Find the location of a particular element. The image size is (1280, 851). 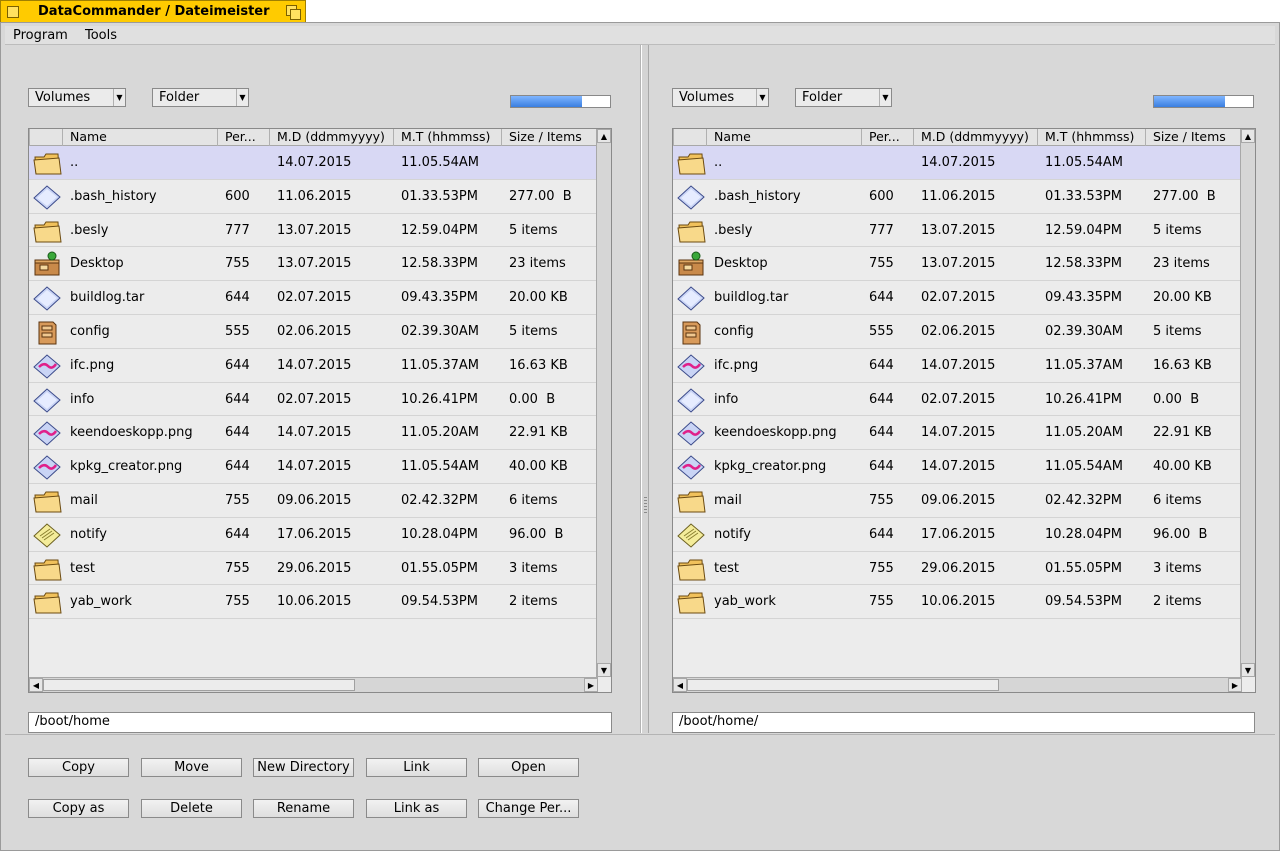

file-time: 02.42.32PM is located at coordinates (439, 500).